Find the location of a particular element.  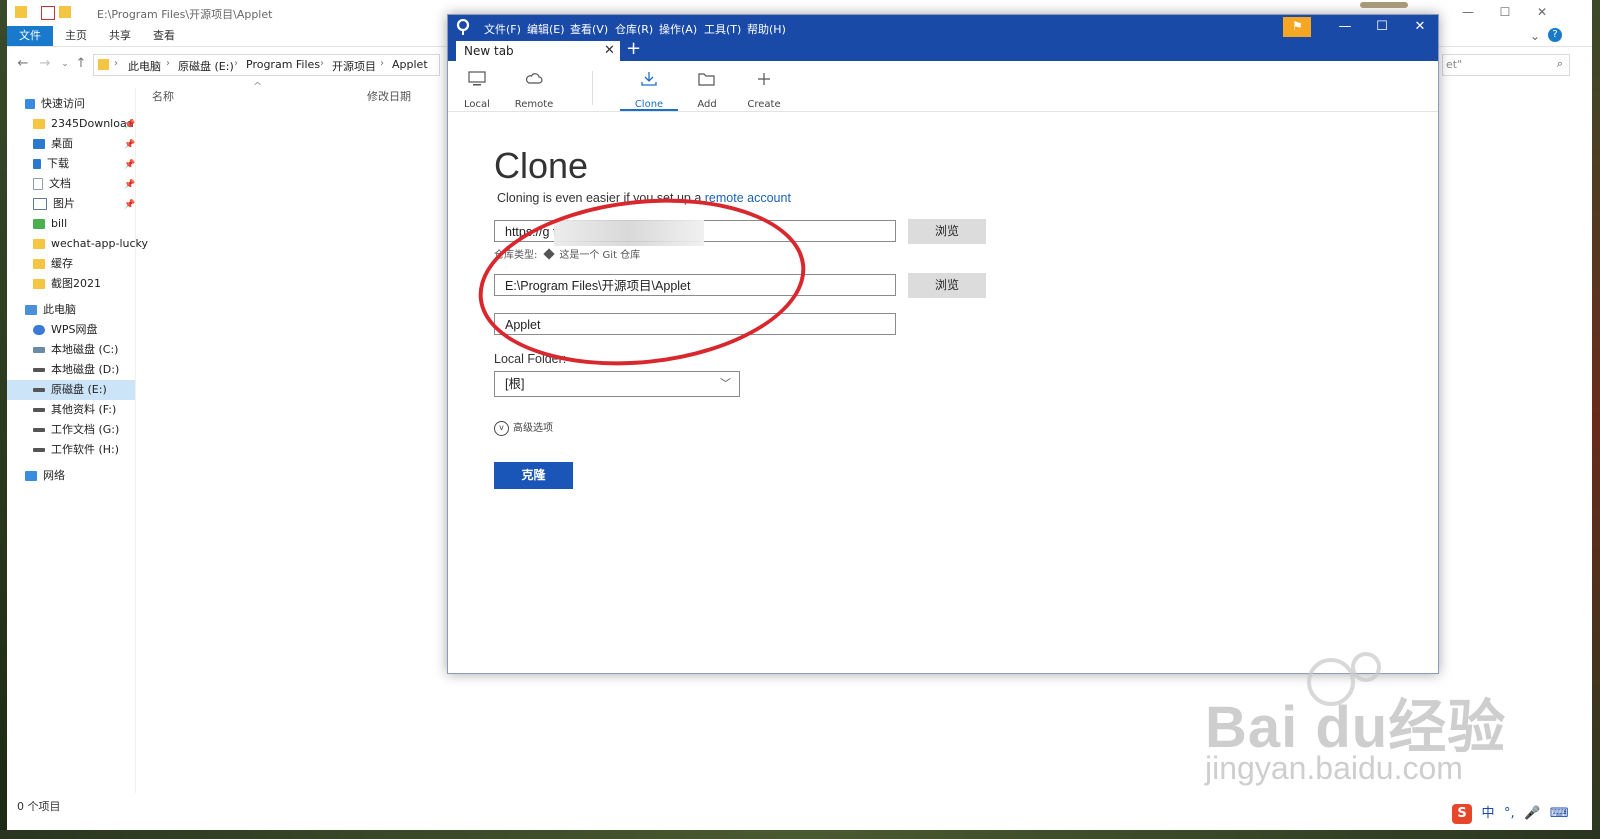

new-folder-icon is located at coordinates (65, 12).